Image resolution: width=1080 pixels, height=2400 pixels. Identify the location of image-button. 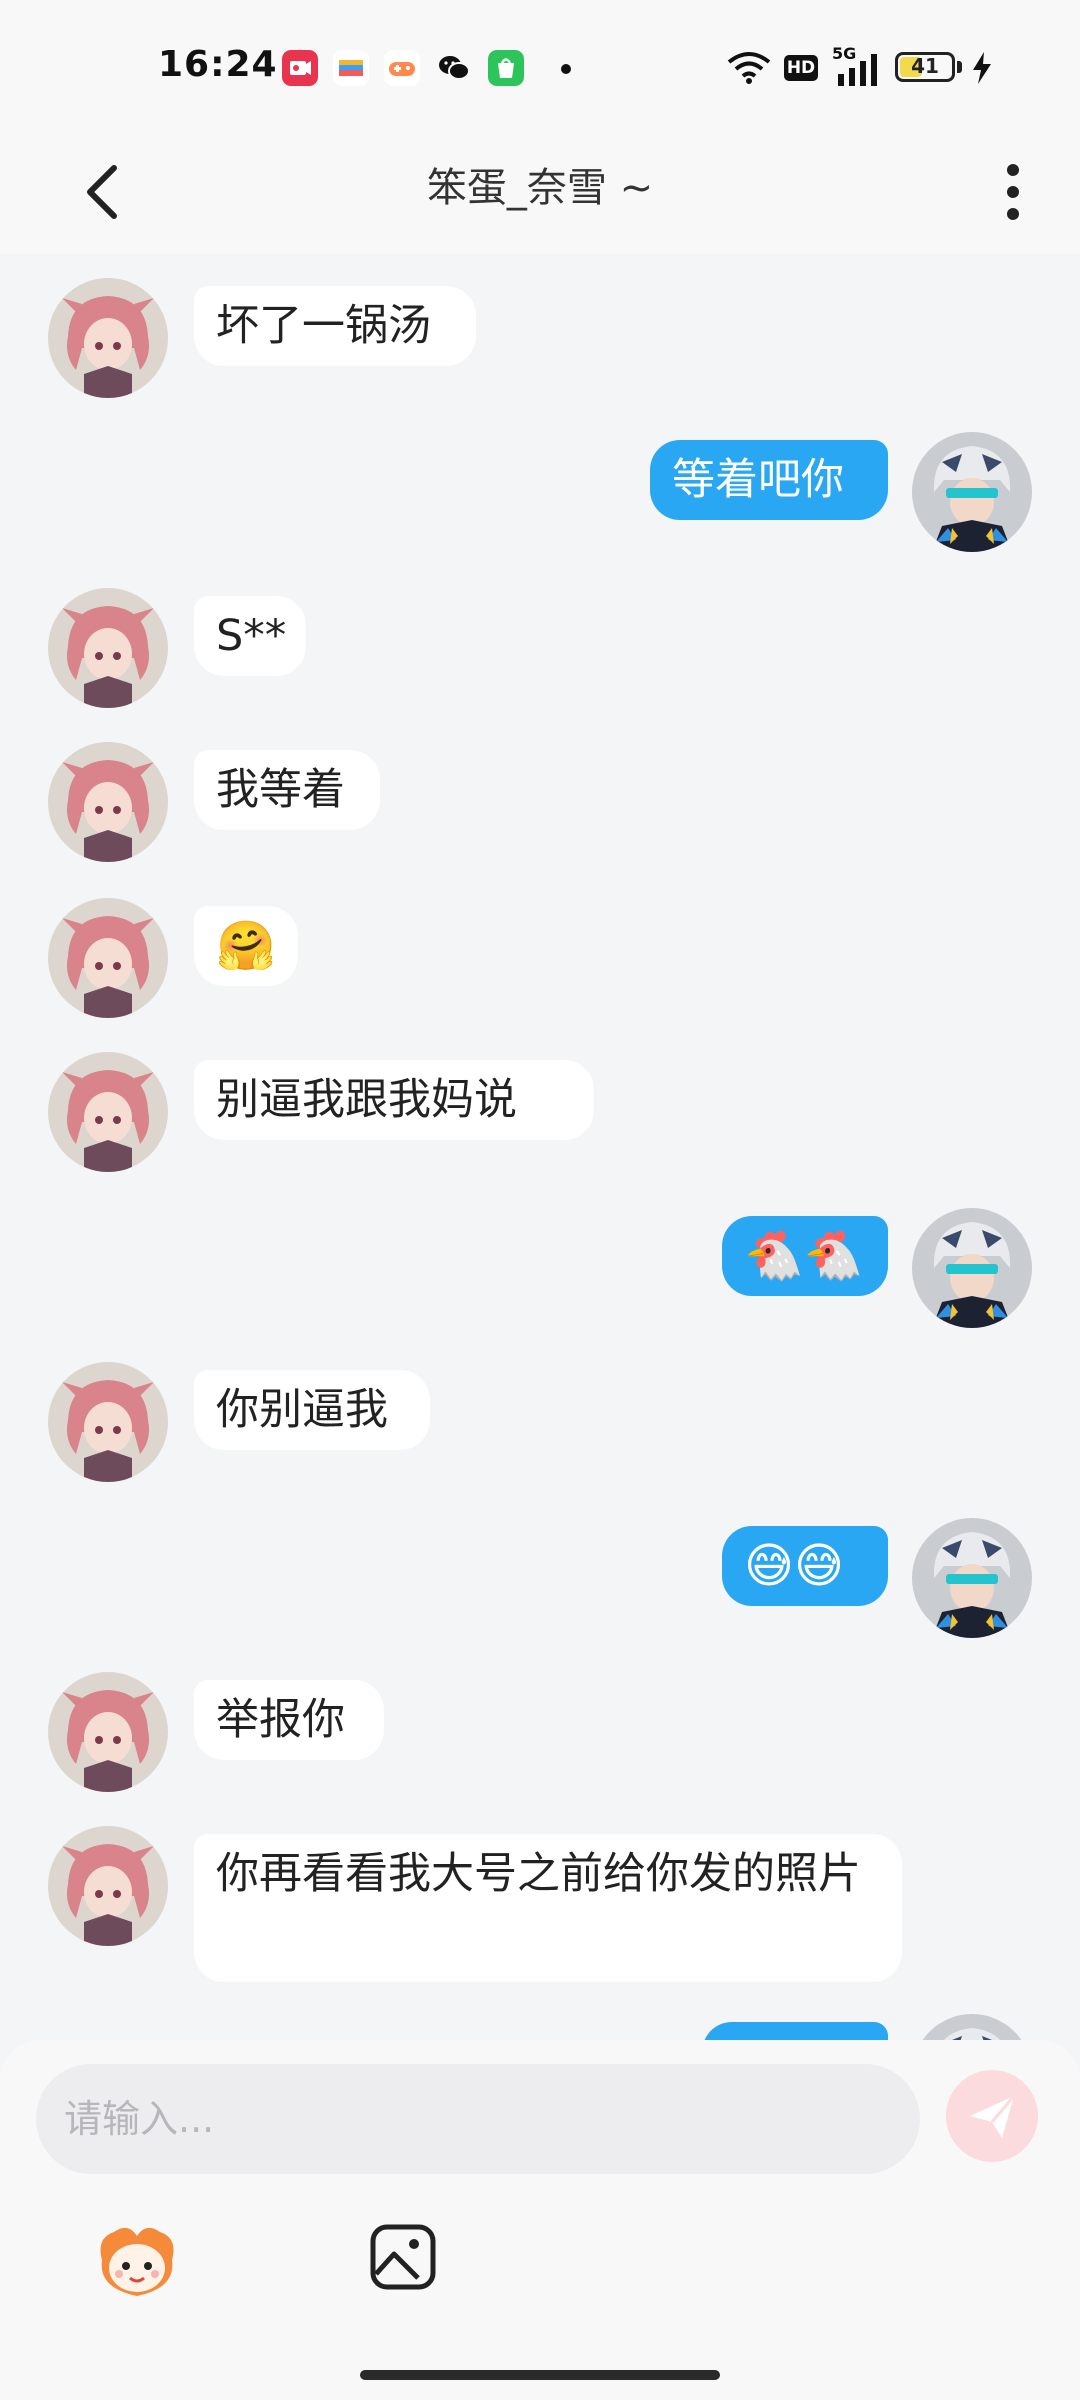
(403, 2257).